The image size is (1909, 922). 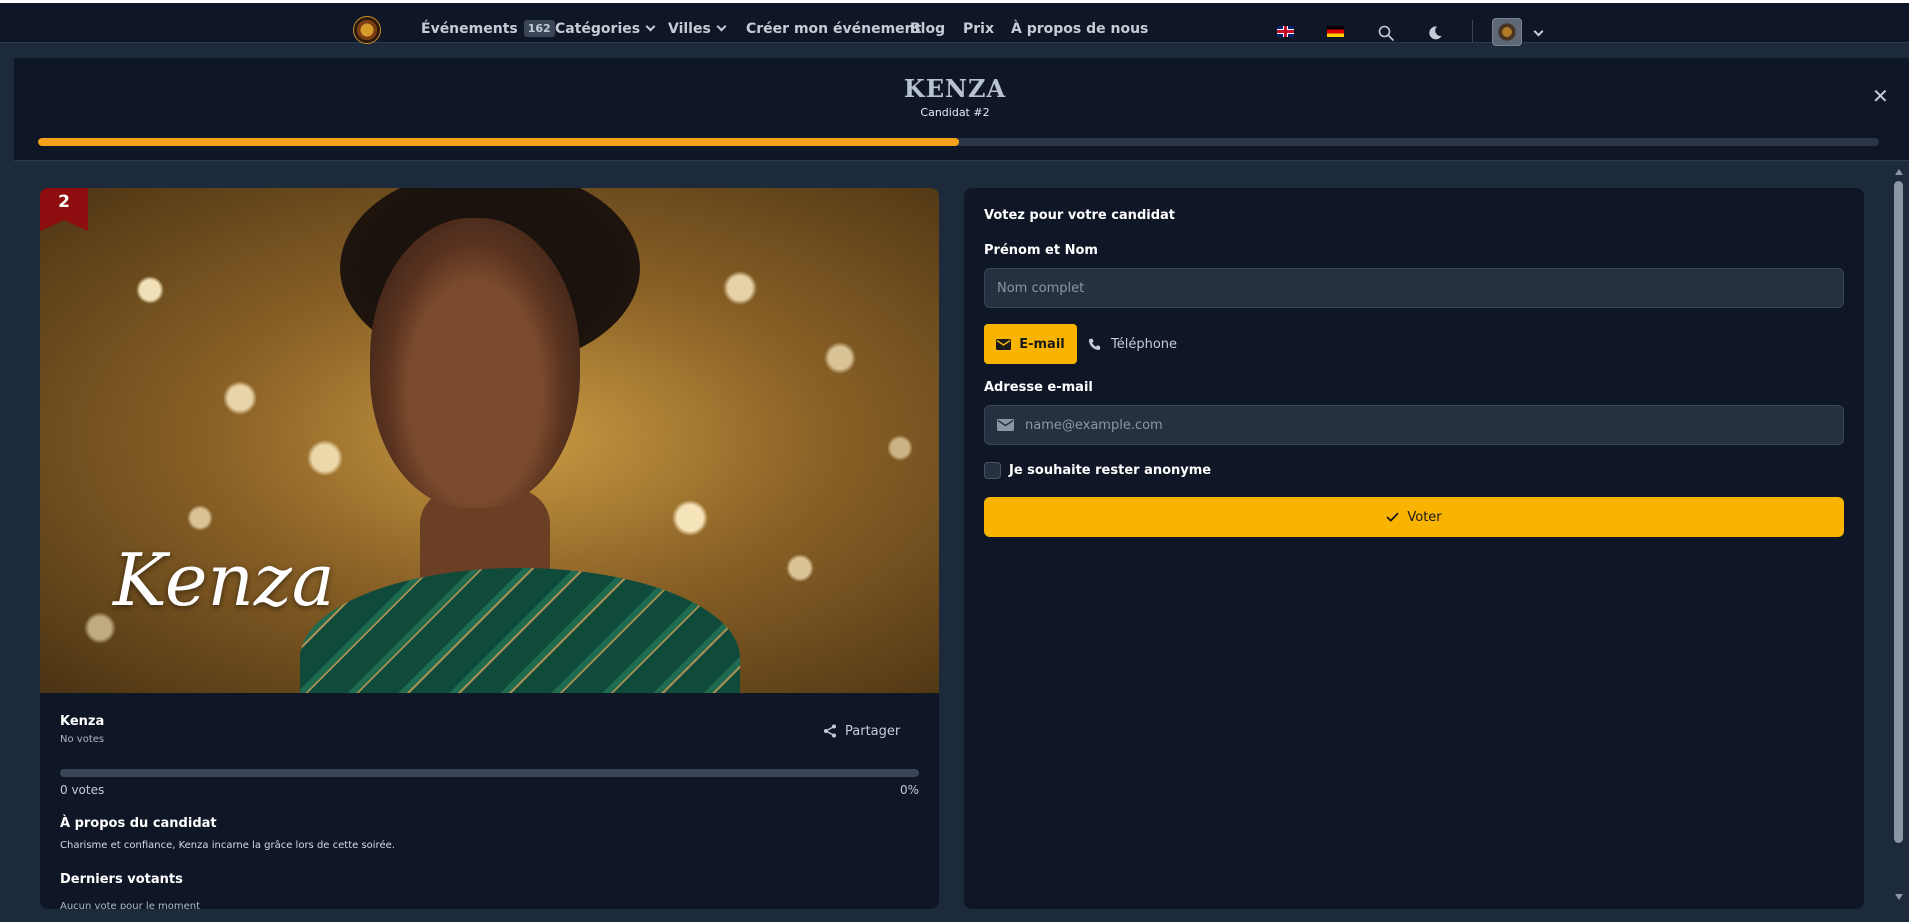 I want to click on nav-item-label: À propos de nous, so click(x=1080, y=29).